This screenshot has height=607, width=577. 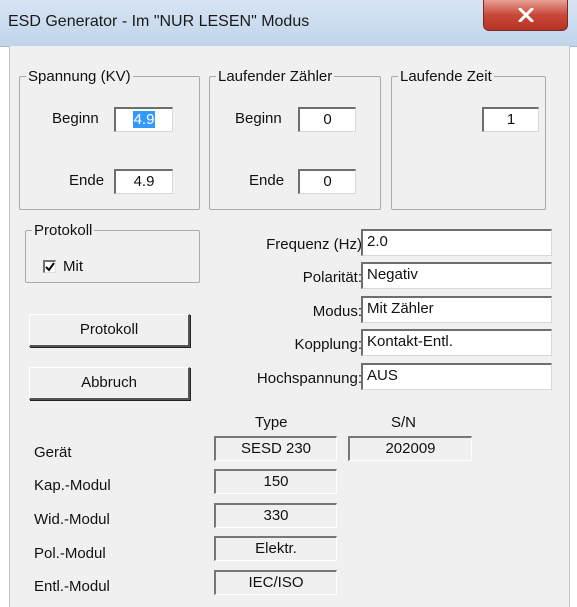 What do you see at coordinates (73, 266) in the screenshot?
I see `protokoll-checkbox-label: Mit` at bounding box center [73, 266].